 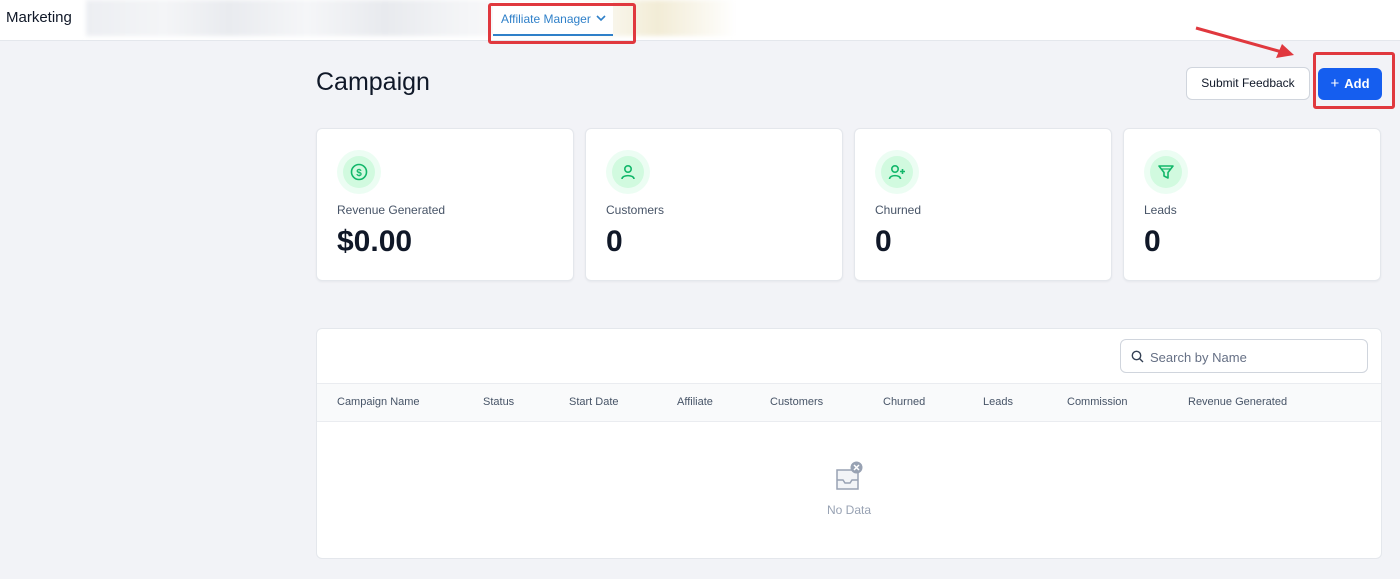 I want to click on search-icon, so click(x=1137, y=356).